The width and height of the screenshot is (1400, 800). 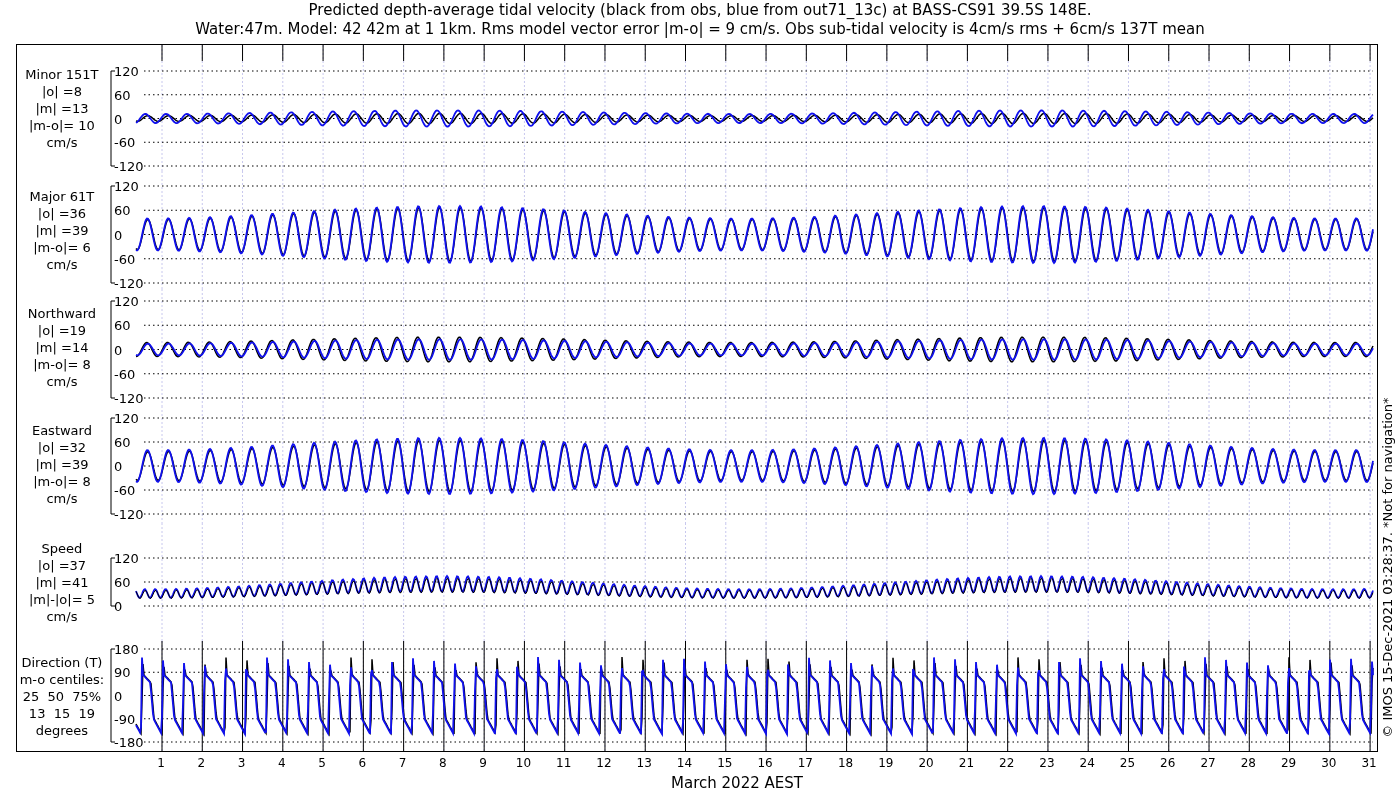 I want to click on x-tick-label: 15, so click(x=725, y=763).